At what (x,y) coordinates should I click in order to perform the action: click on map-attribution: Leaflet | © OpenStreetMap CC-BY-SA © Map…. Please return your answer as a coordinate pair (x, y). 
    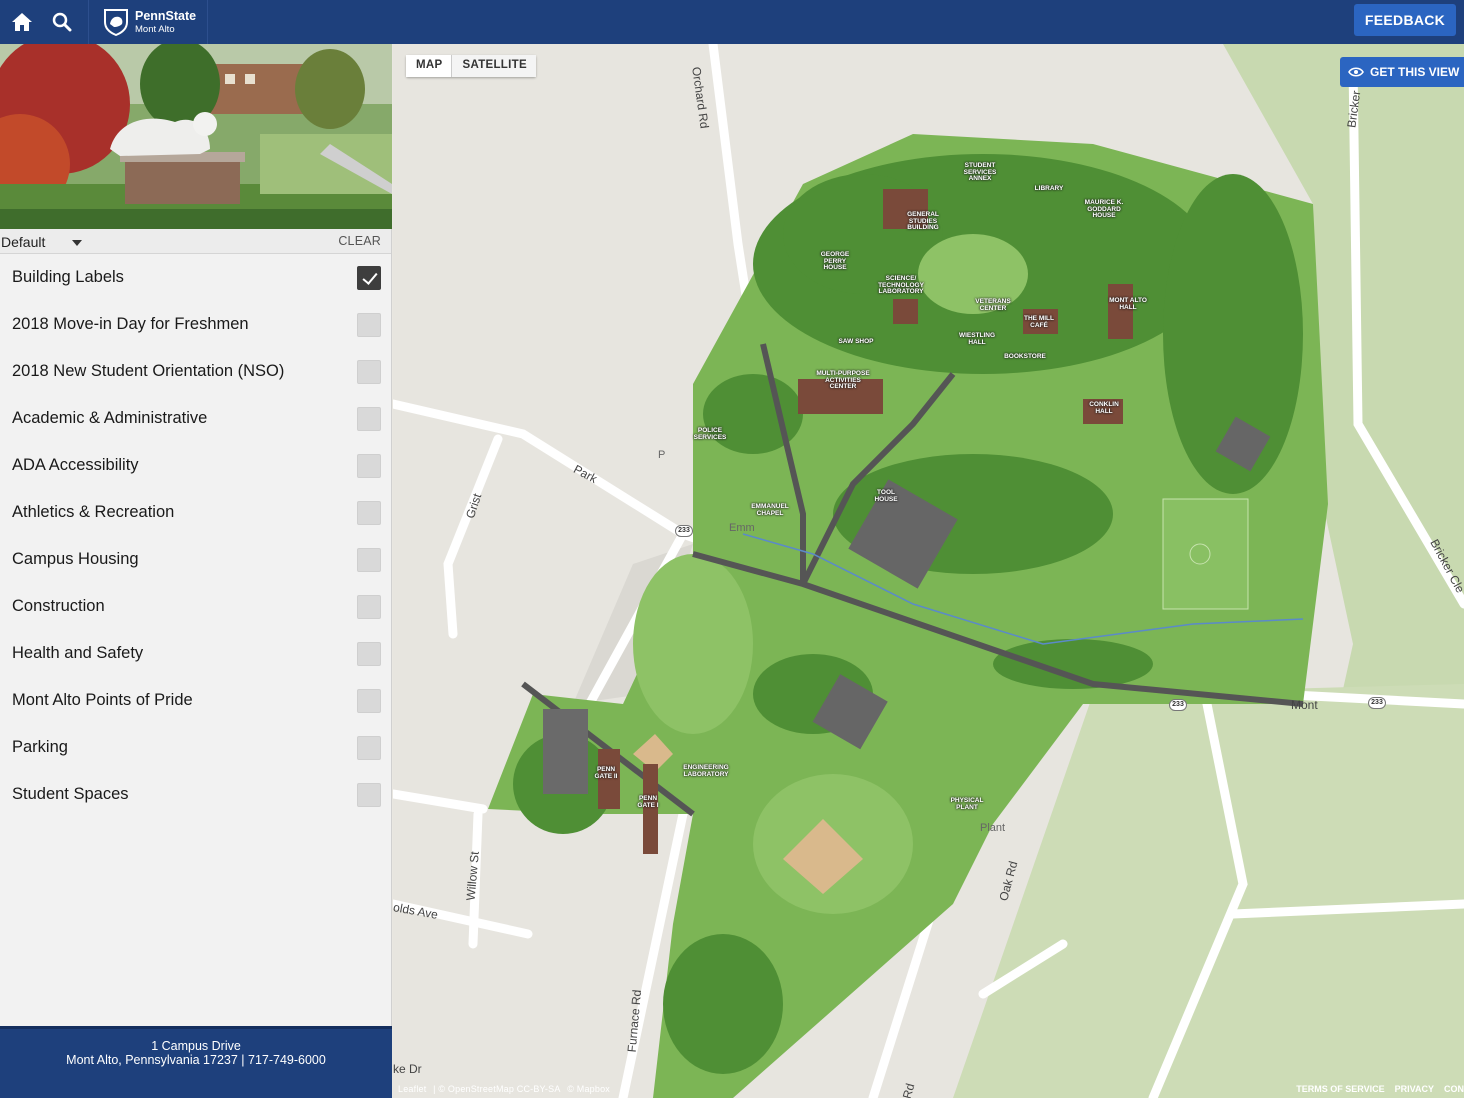
    Looking at the image, I should click on (506, 1089).